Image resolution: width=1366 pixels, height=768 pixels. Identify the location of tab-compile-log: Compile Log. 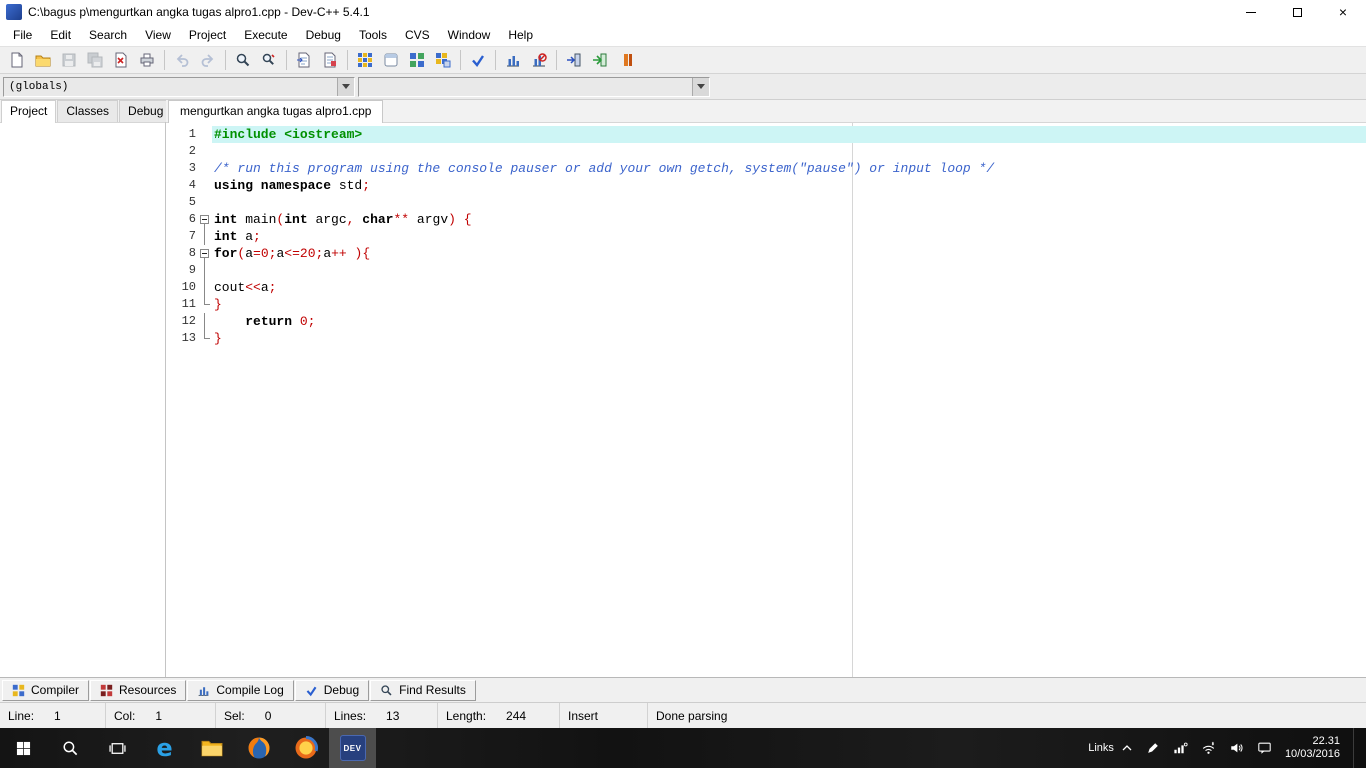
(240, 690).